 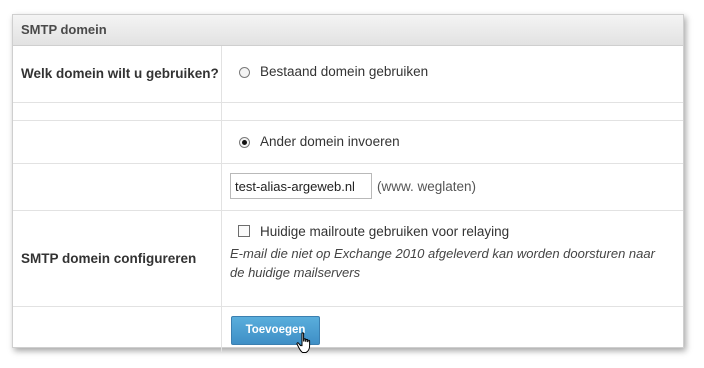 I want to click on spacer-row, so click(x=348, y=112).